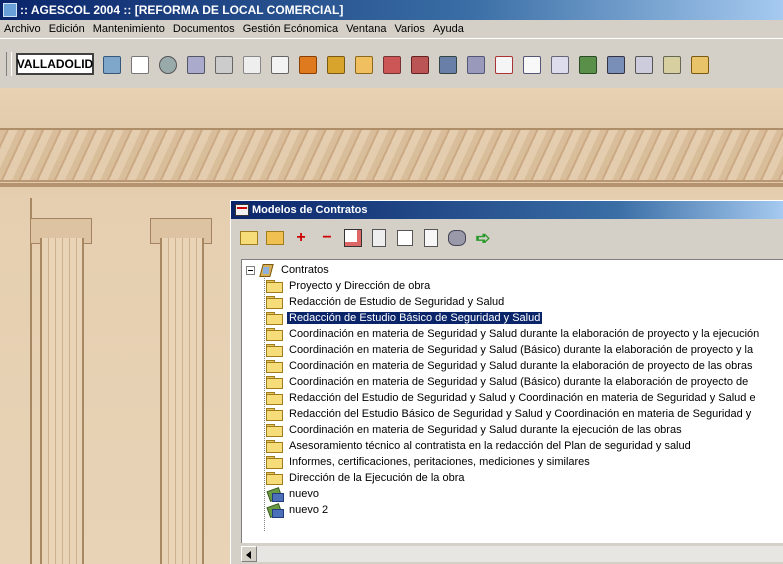 The height and width of the screenshot is (564, 783). I want to click on menu-mantenimiento: Mantenimiento, so click(129, 29).